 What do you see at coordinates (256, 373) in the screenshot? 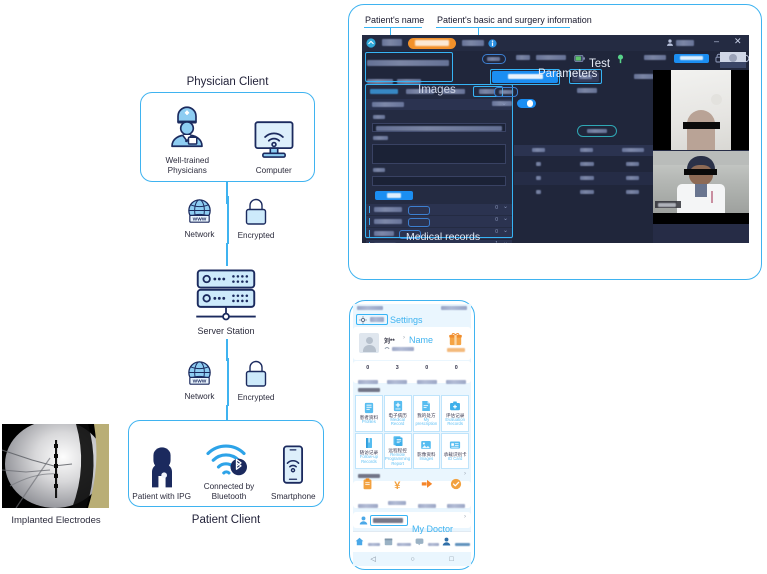
I see `padlock-icon` at bounding box center [256, 373].